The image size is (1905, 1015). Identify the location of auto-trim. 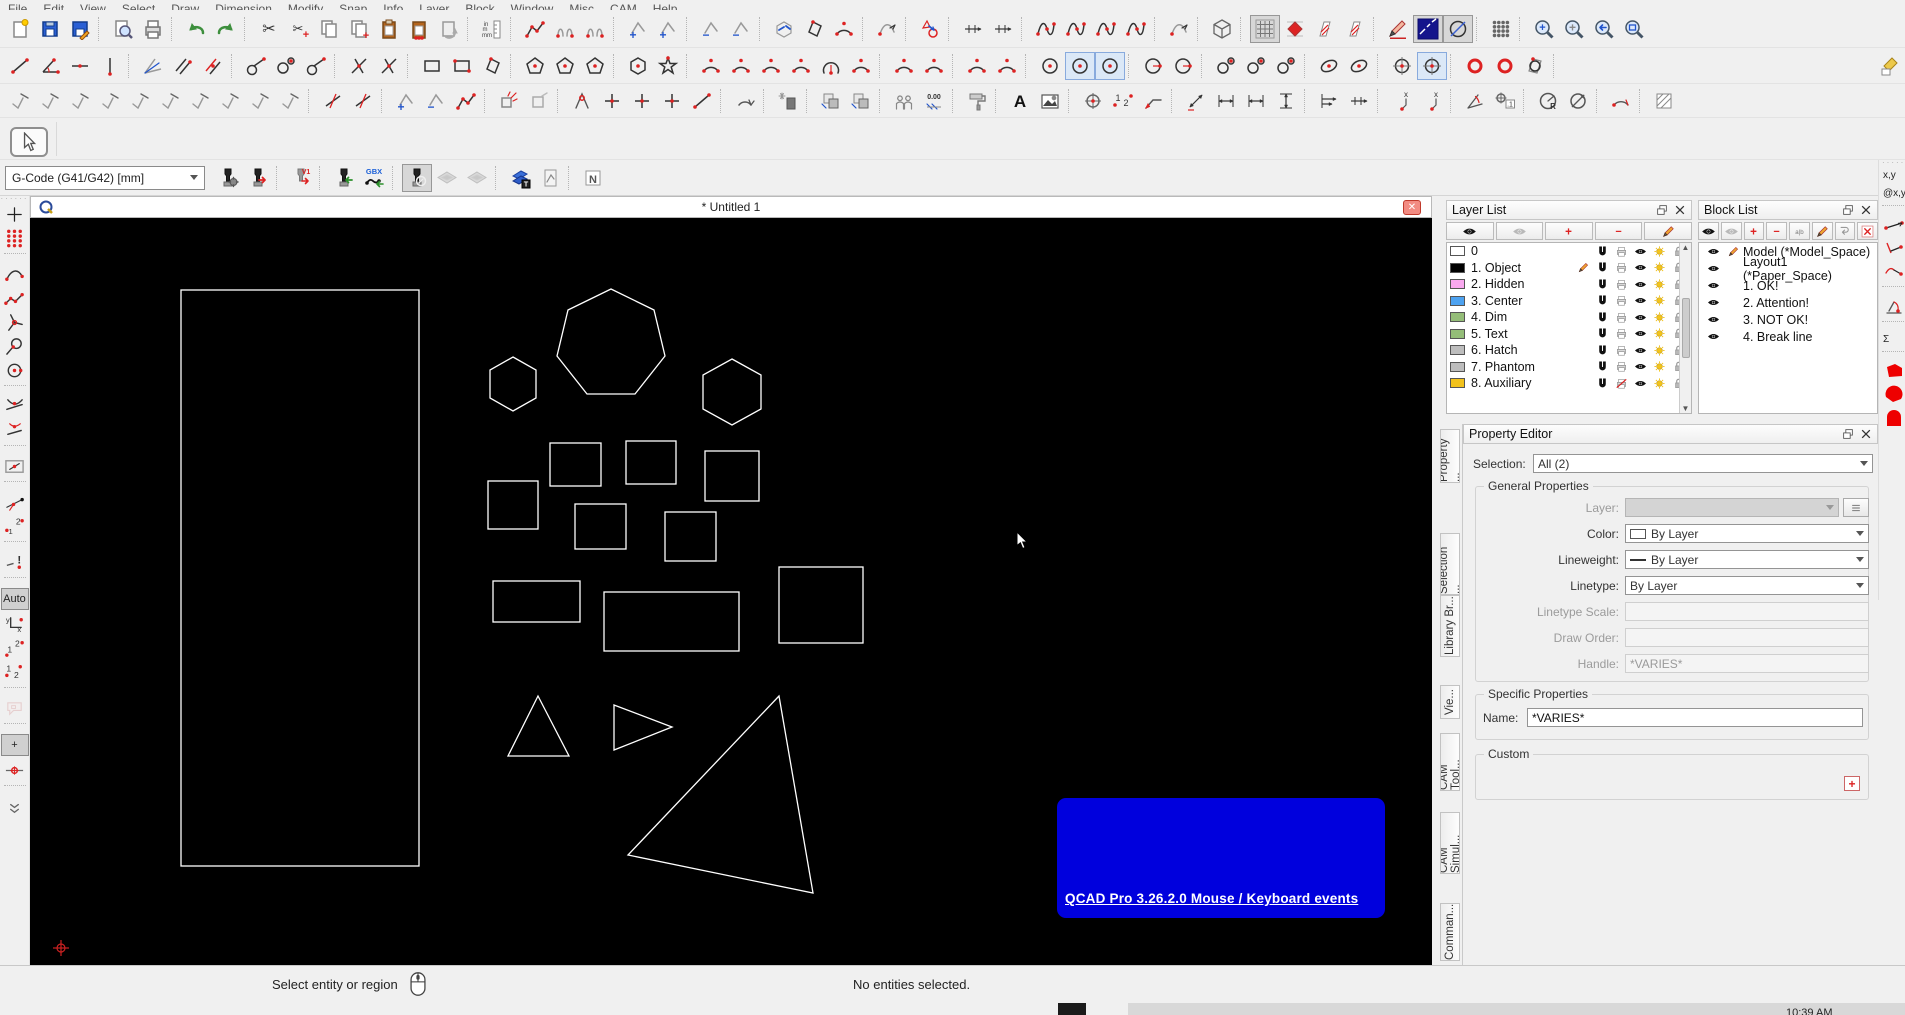
(612, 101).